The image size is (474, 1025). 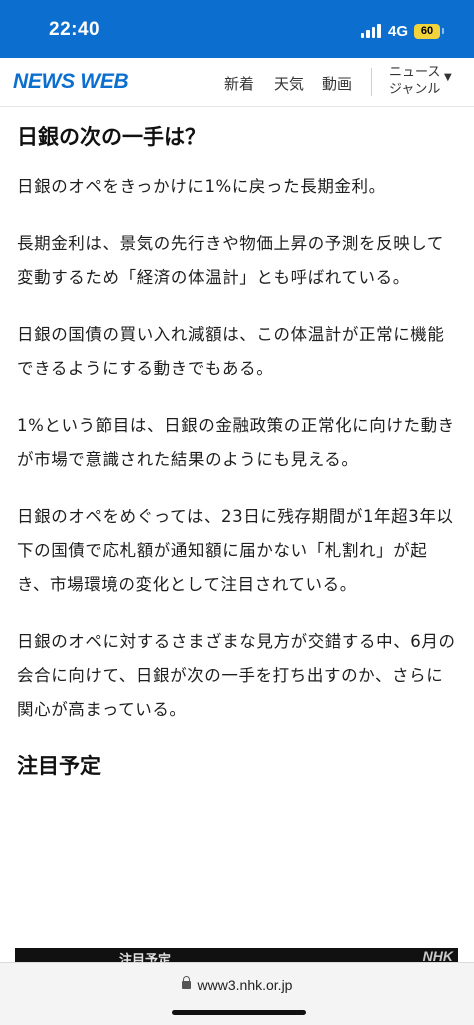 I want to click on home-indicator, so click(x=239, y=1012).